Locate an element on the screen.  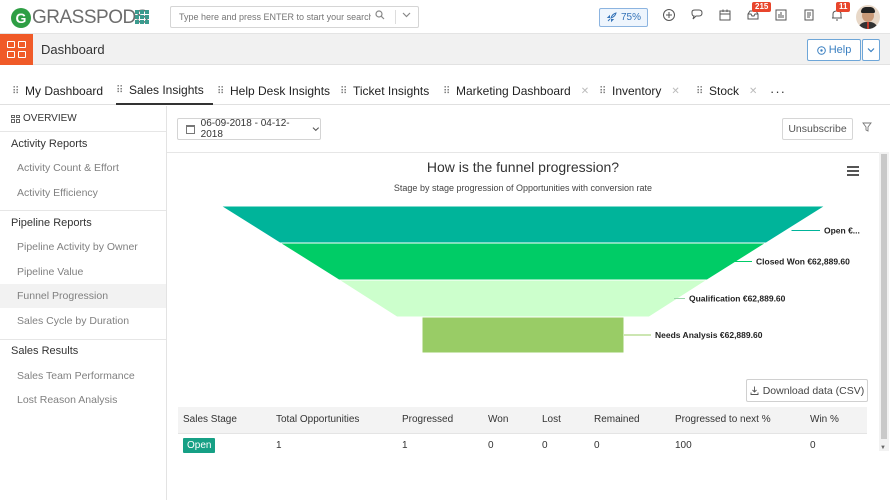
tab-marketing-dashboard: ⠿ Marketing Dashboard ✕ is located at coordinates (516, 91).